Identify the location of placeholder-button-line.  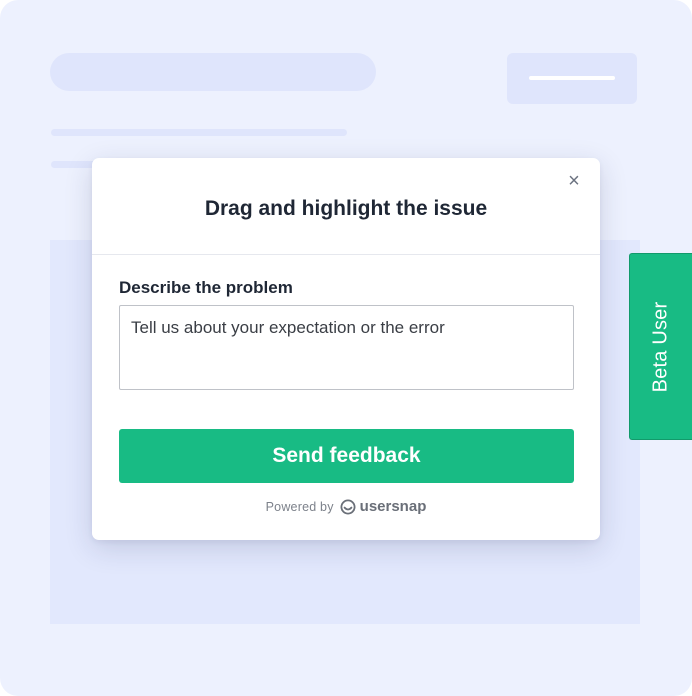
(572, 78).